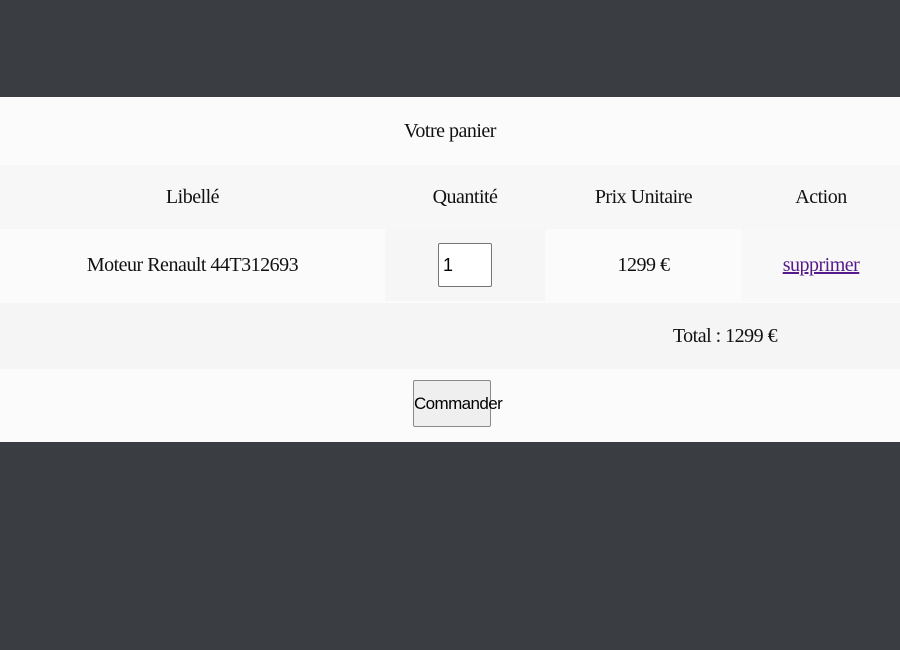 This screenshot has height=650, width=900. I want to click on column-header-label: Libellé, so click(192, 196).